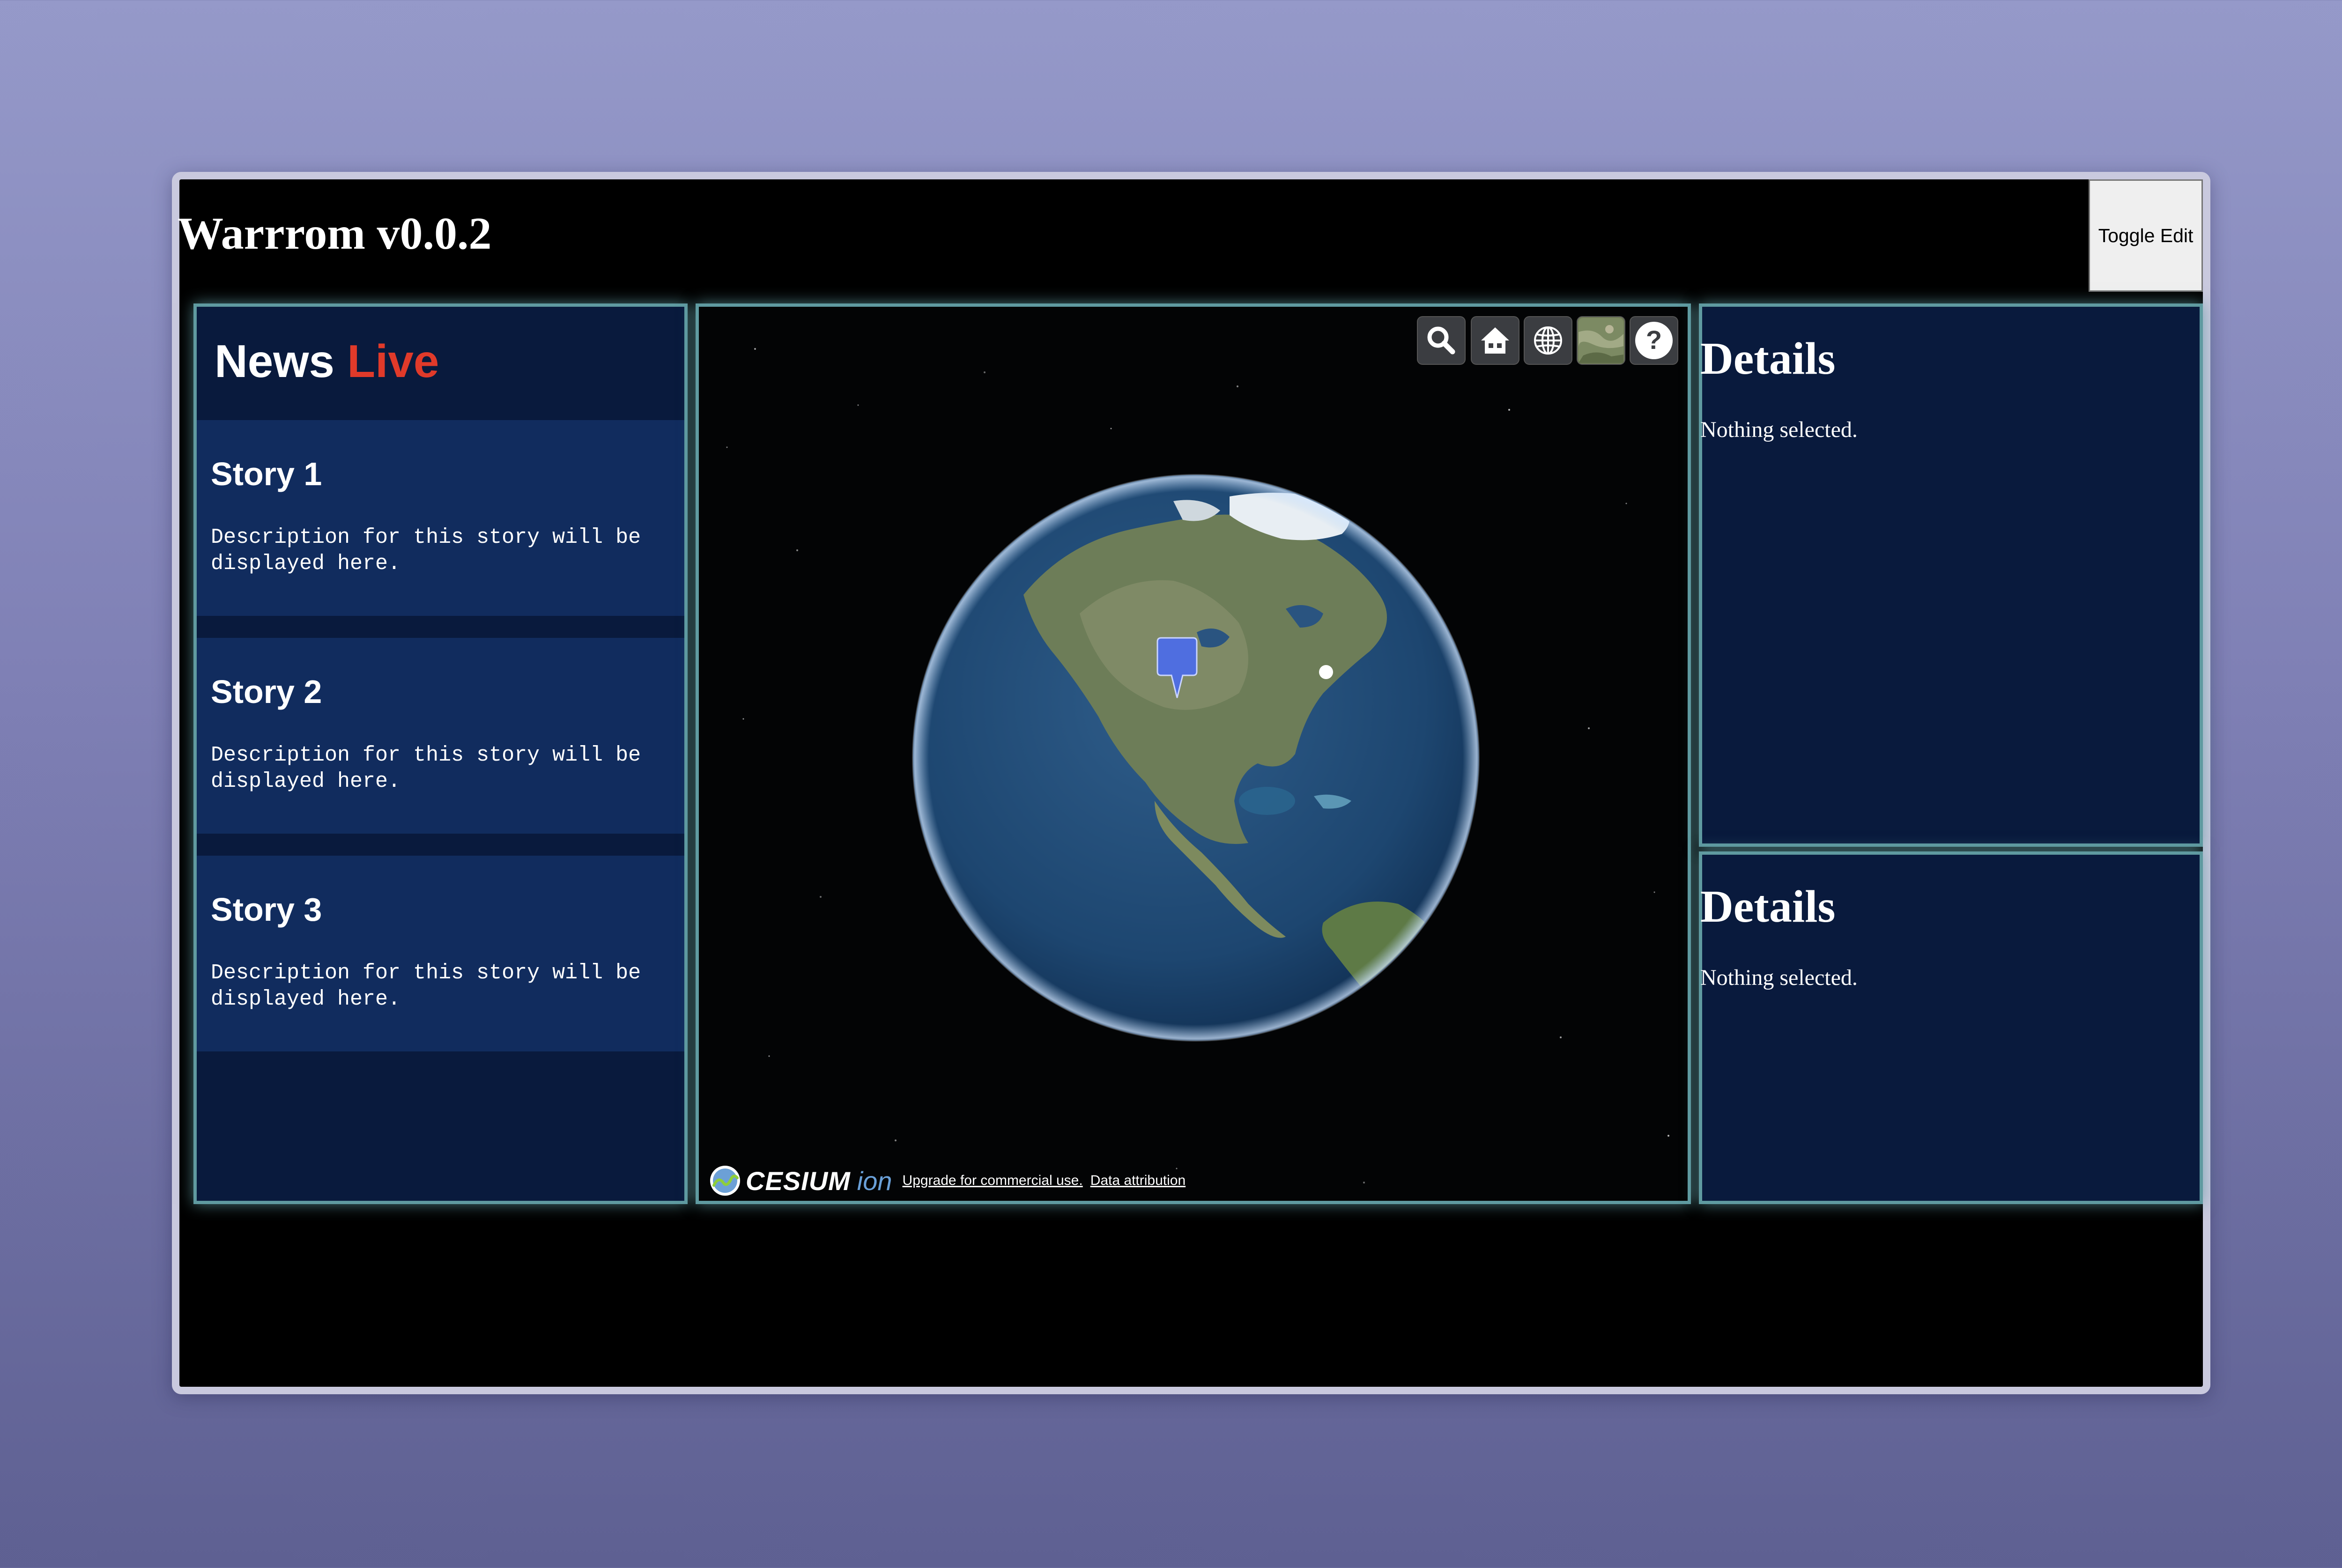 This screenshot has width=2342, height=1568. I want to click on location-dot, so click(1326, 672).